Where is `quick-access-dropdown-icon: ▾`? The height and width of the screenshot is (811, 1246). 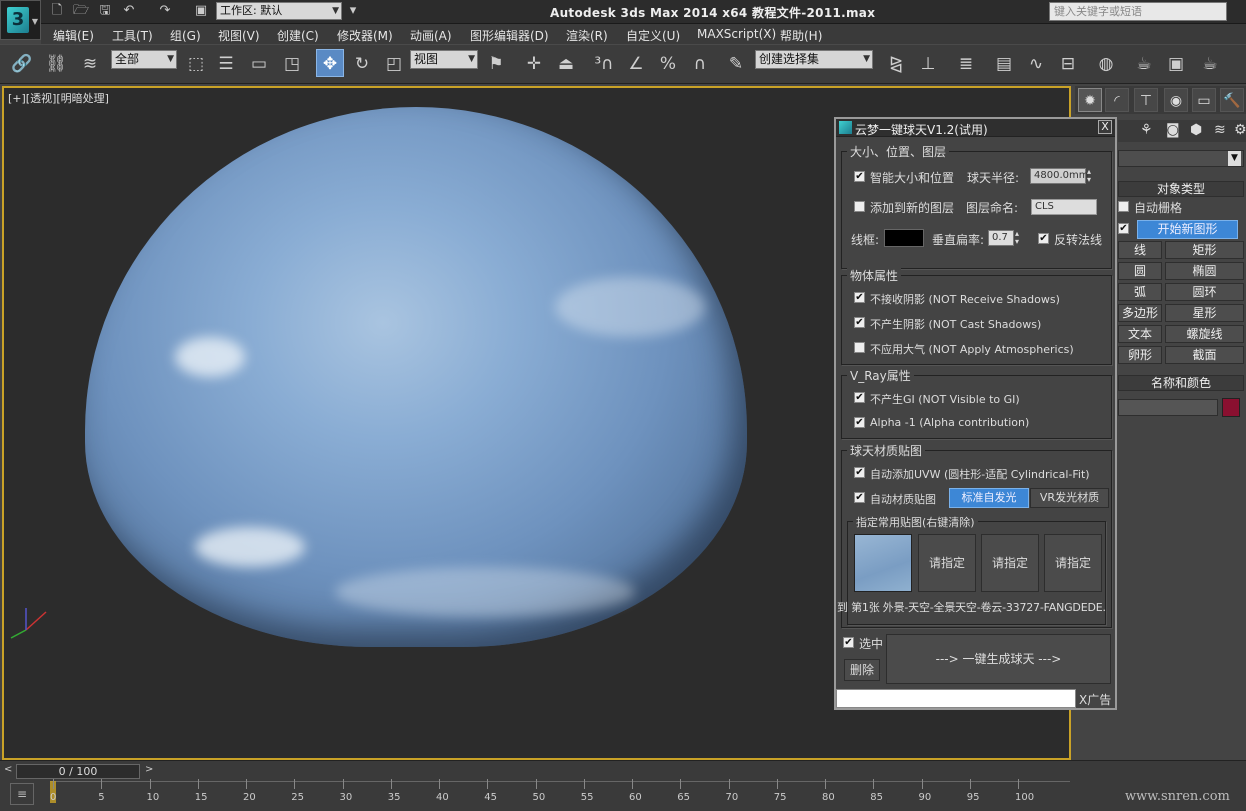 quick-access-dropdown-icon: ▾ is located at coordinates (353, 11).